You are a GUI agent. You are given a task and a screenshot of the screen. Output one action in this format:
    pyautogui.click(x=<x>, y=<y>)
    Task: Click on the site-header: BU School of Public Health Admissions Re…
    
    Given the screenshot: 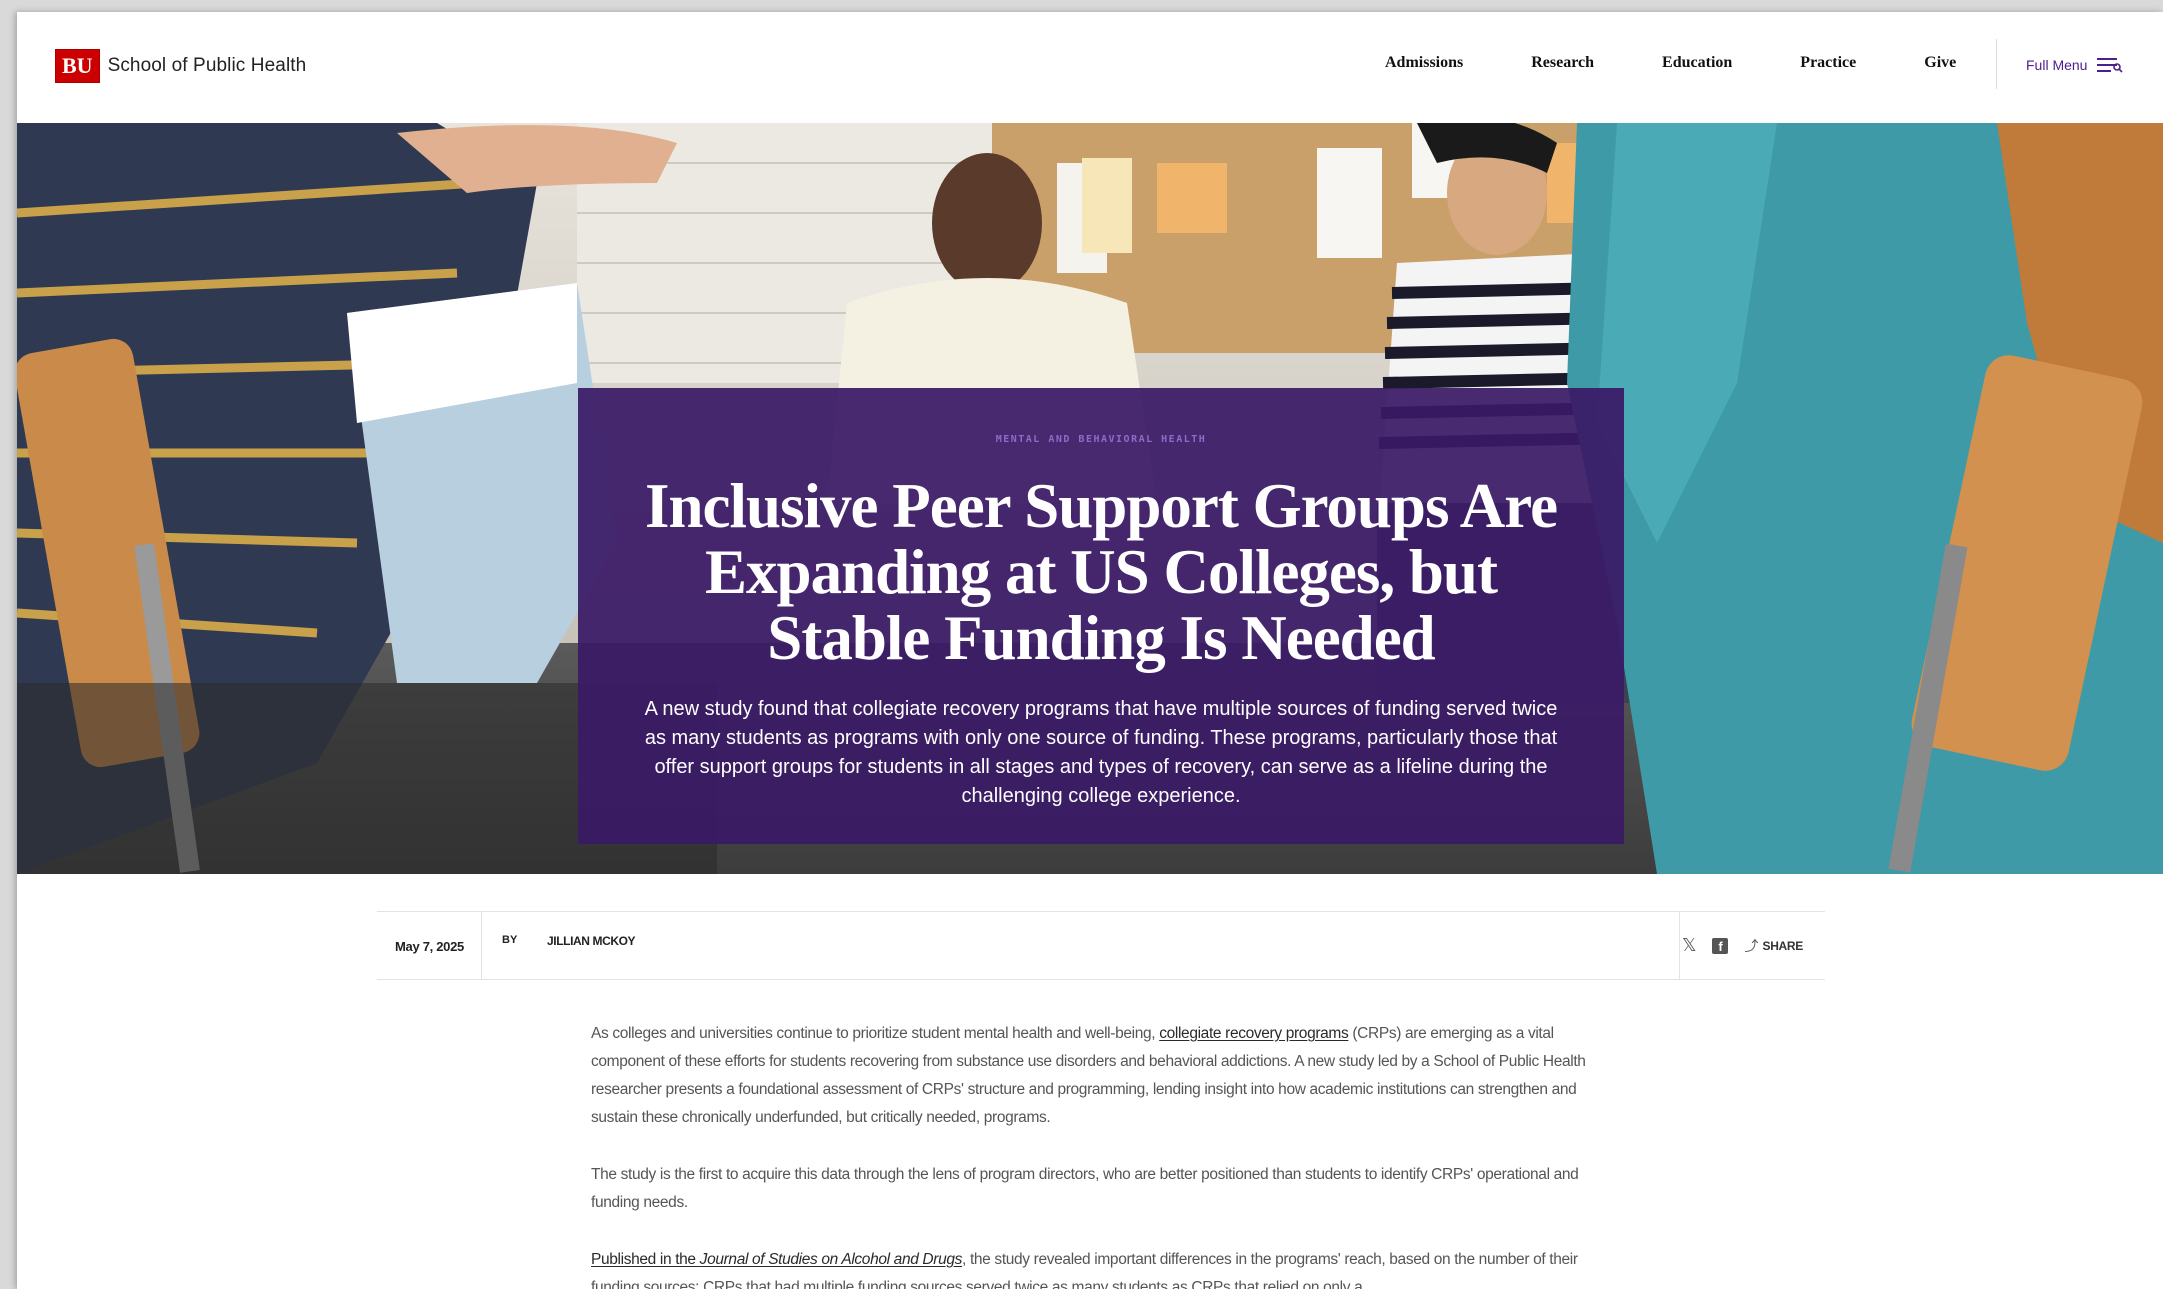 What is the action you would take?
    pyautogui.click(x=1090, y=67)
    